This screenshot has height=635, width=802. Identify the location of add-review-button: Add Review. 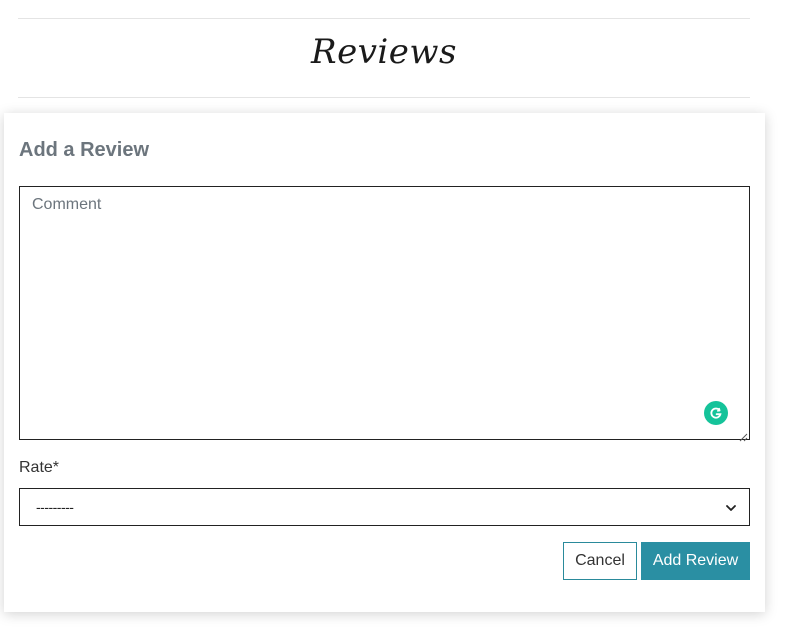
(695, 561).